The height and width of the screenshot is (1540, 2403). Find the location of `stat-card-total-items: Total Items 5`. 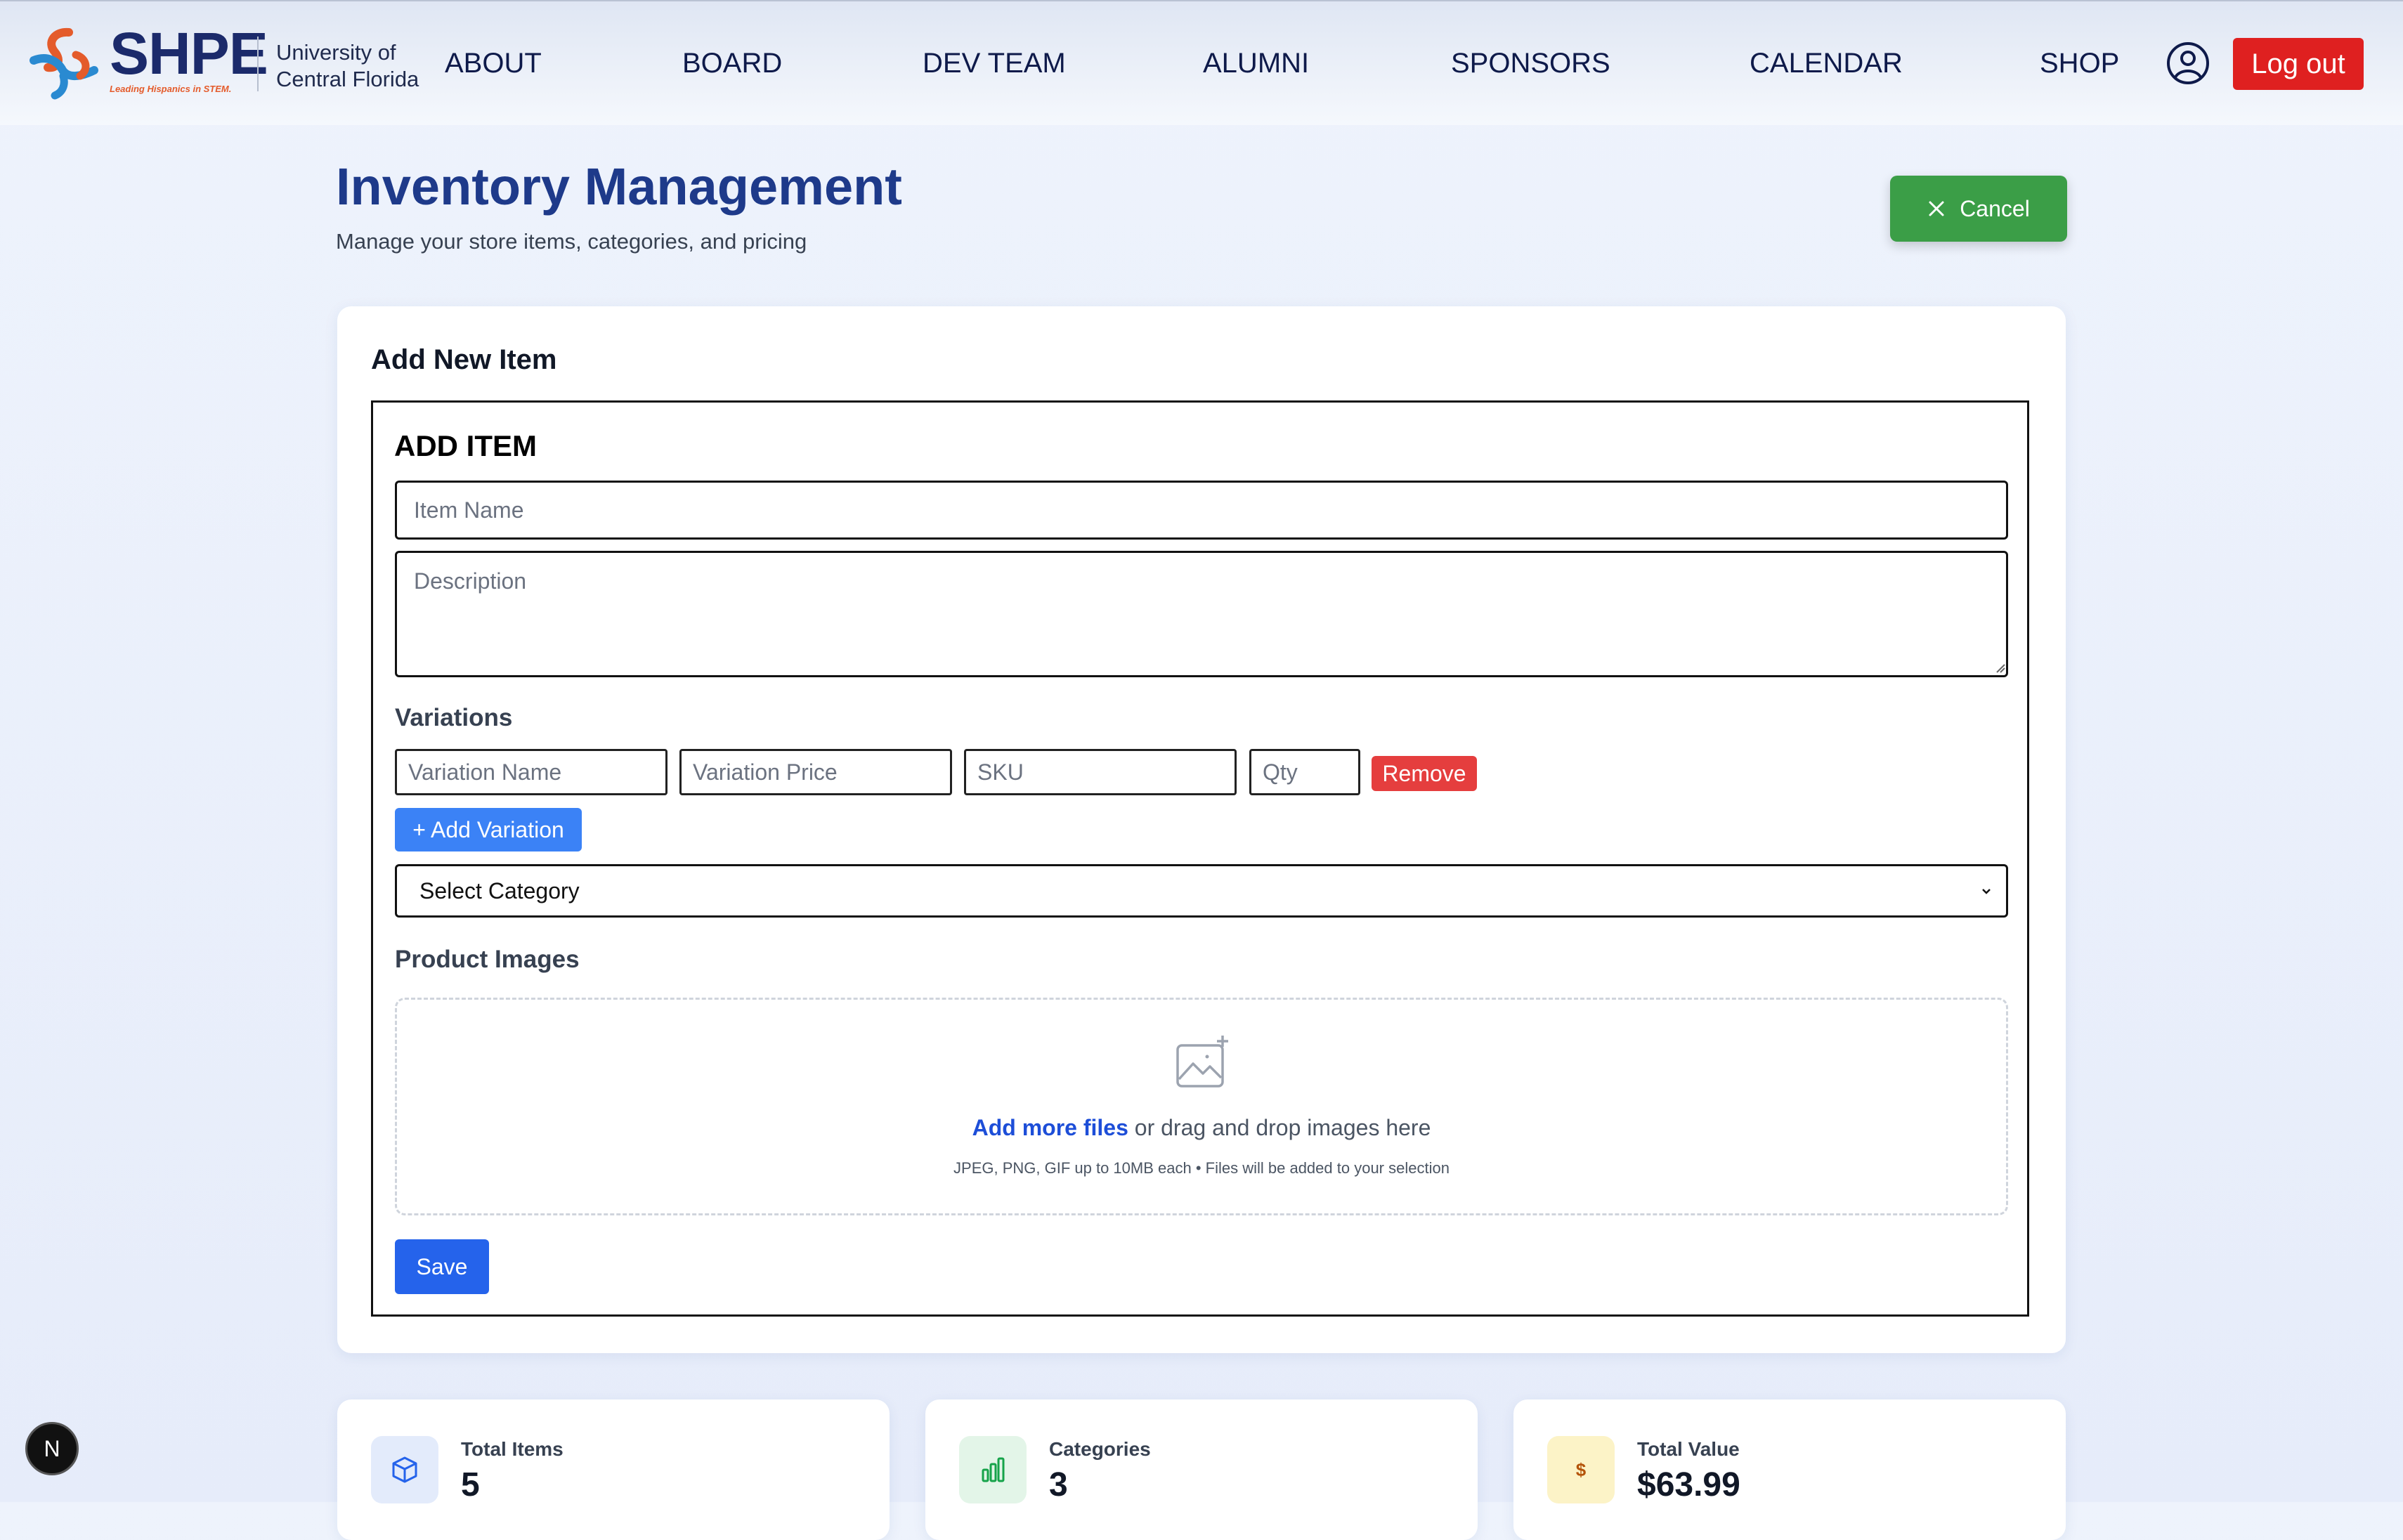

stat-card-total-items: Total Items 5 is located at coordinates (613, 1470).